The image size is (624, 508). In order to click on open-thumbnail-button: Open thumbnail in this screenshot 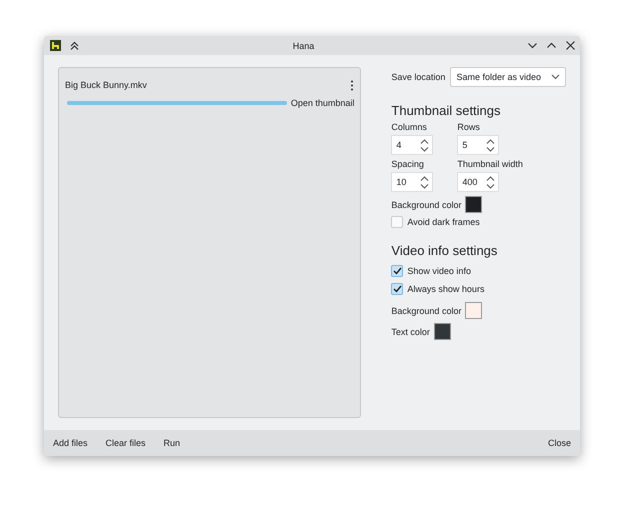, I will do `click(322, 103)`.